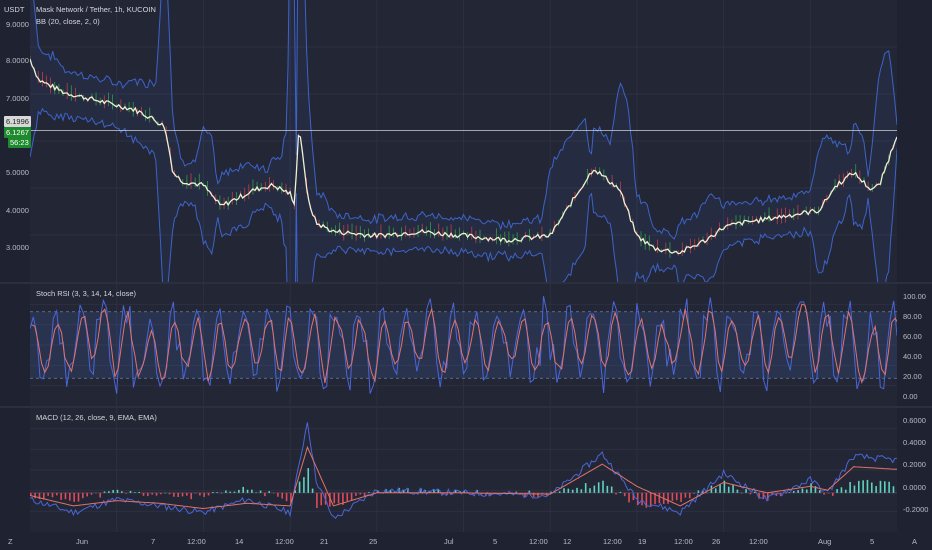 This screenshot has height=550, width=932. Describe the element at coordinates (642, 541) in the screenshot. I see `time-tick: 19` at that location.